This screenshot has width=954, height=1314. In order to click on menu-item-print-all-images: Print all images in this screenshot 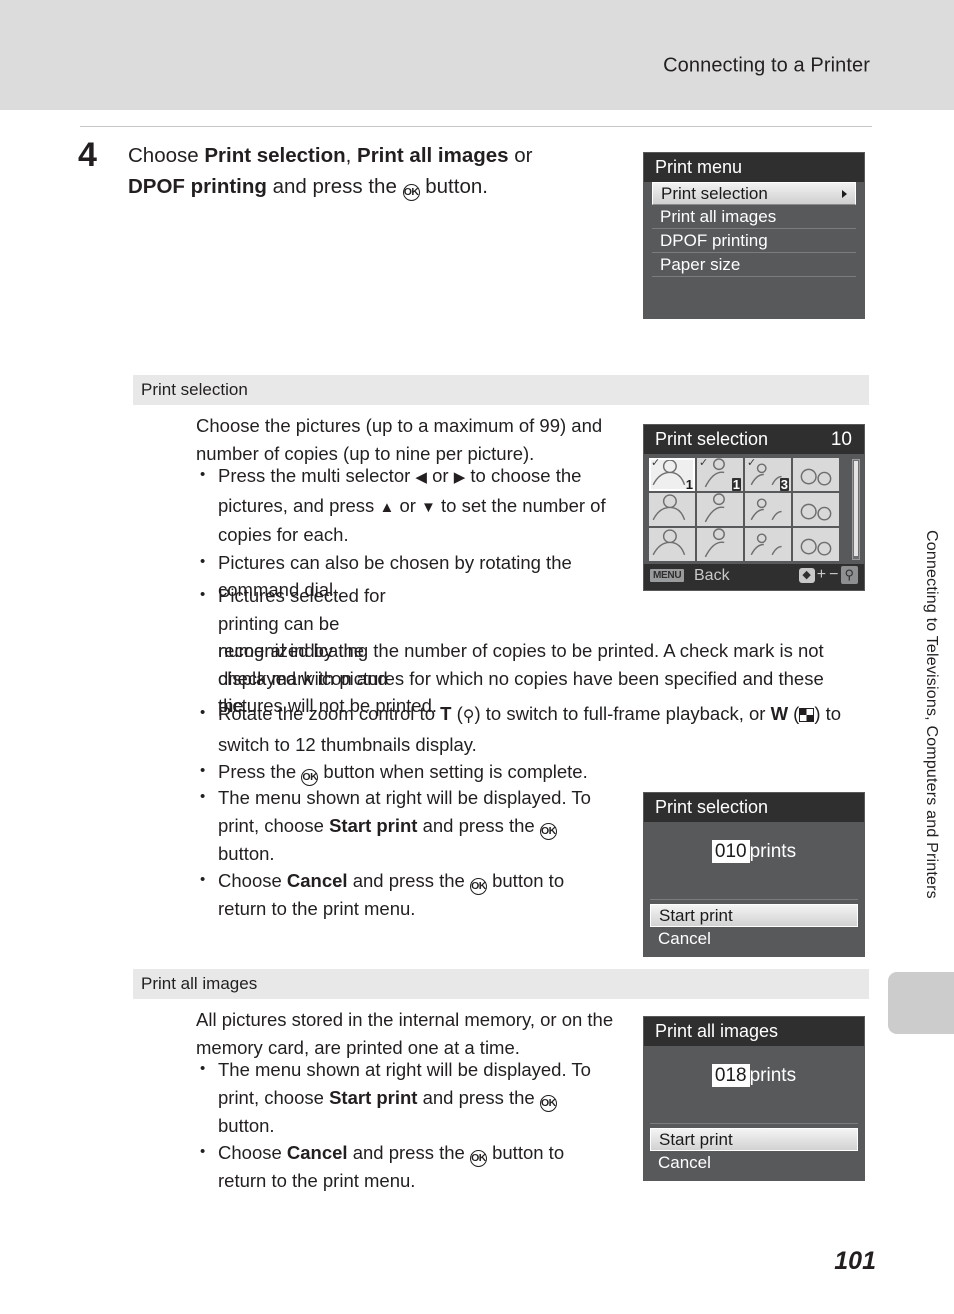, I will do `click(754, 217)`.